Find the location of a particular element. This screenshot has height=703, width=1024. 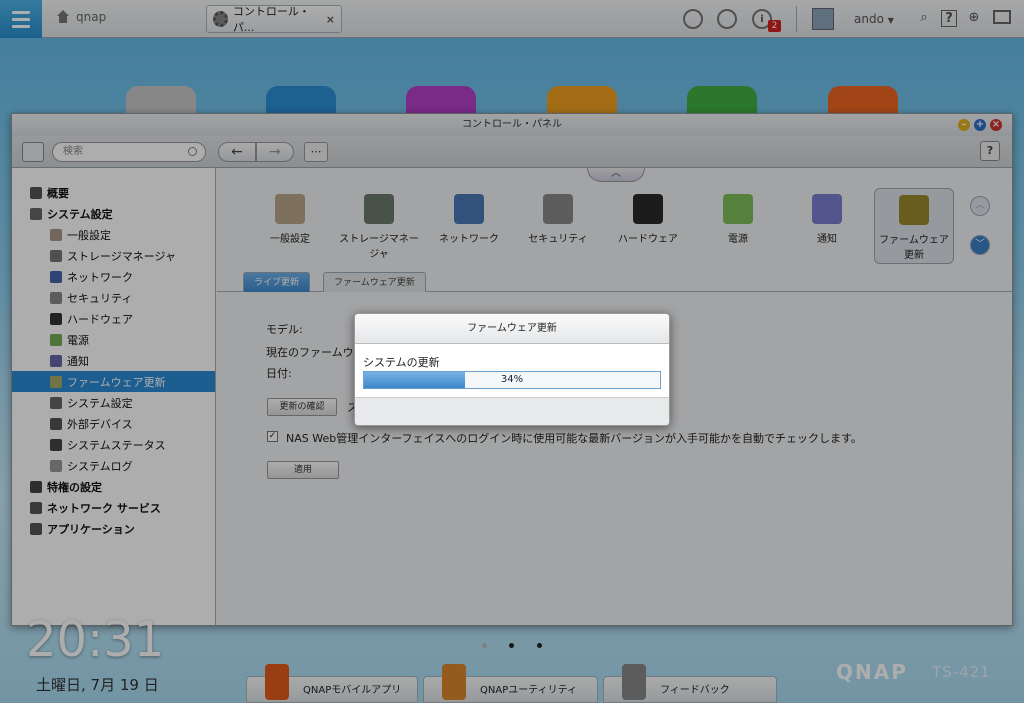

progress-text: 34% is located at coordinates (512, 379).